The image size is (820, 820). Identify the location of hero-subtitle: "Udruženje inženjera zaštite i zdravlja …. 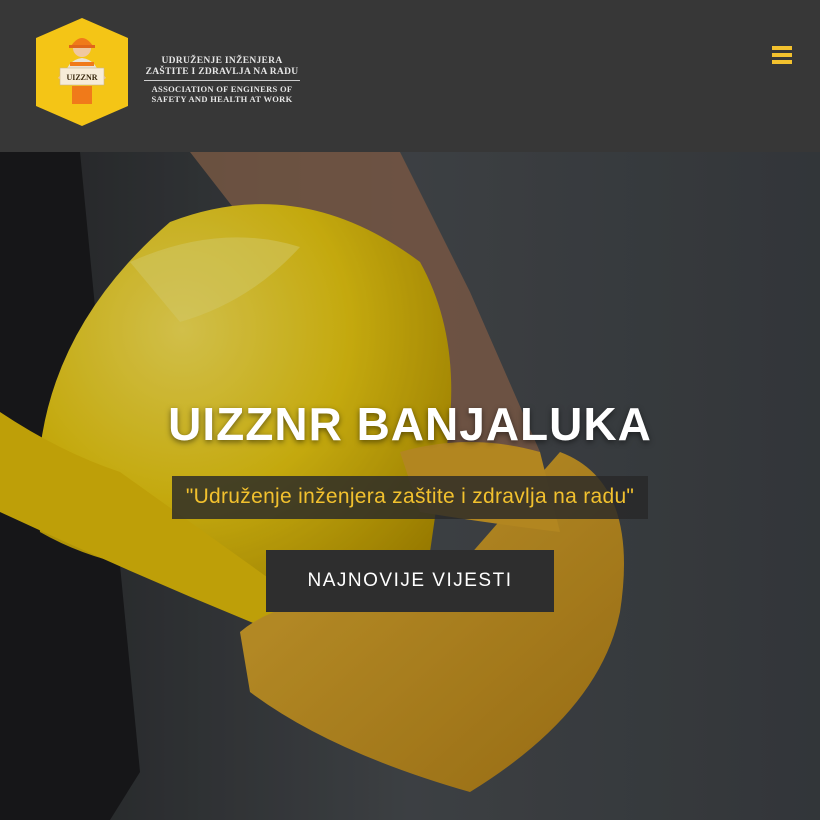
(410, 497).